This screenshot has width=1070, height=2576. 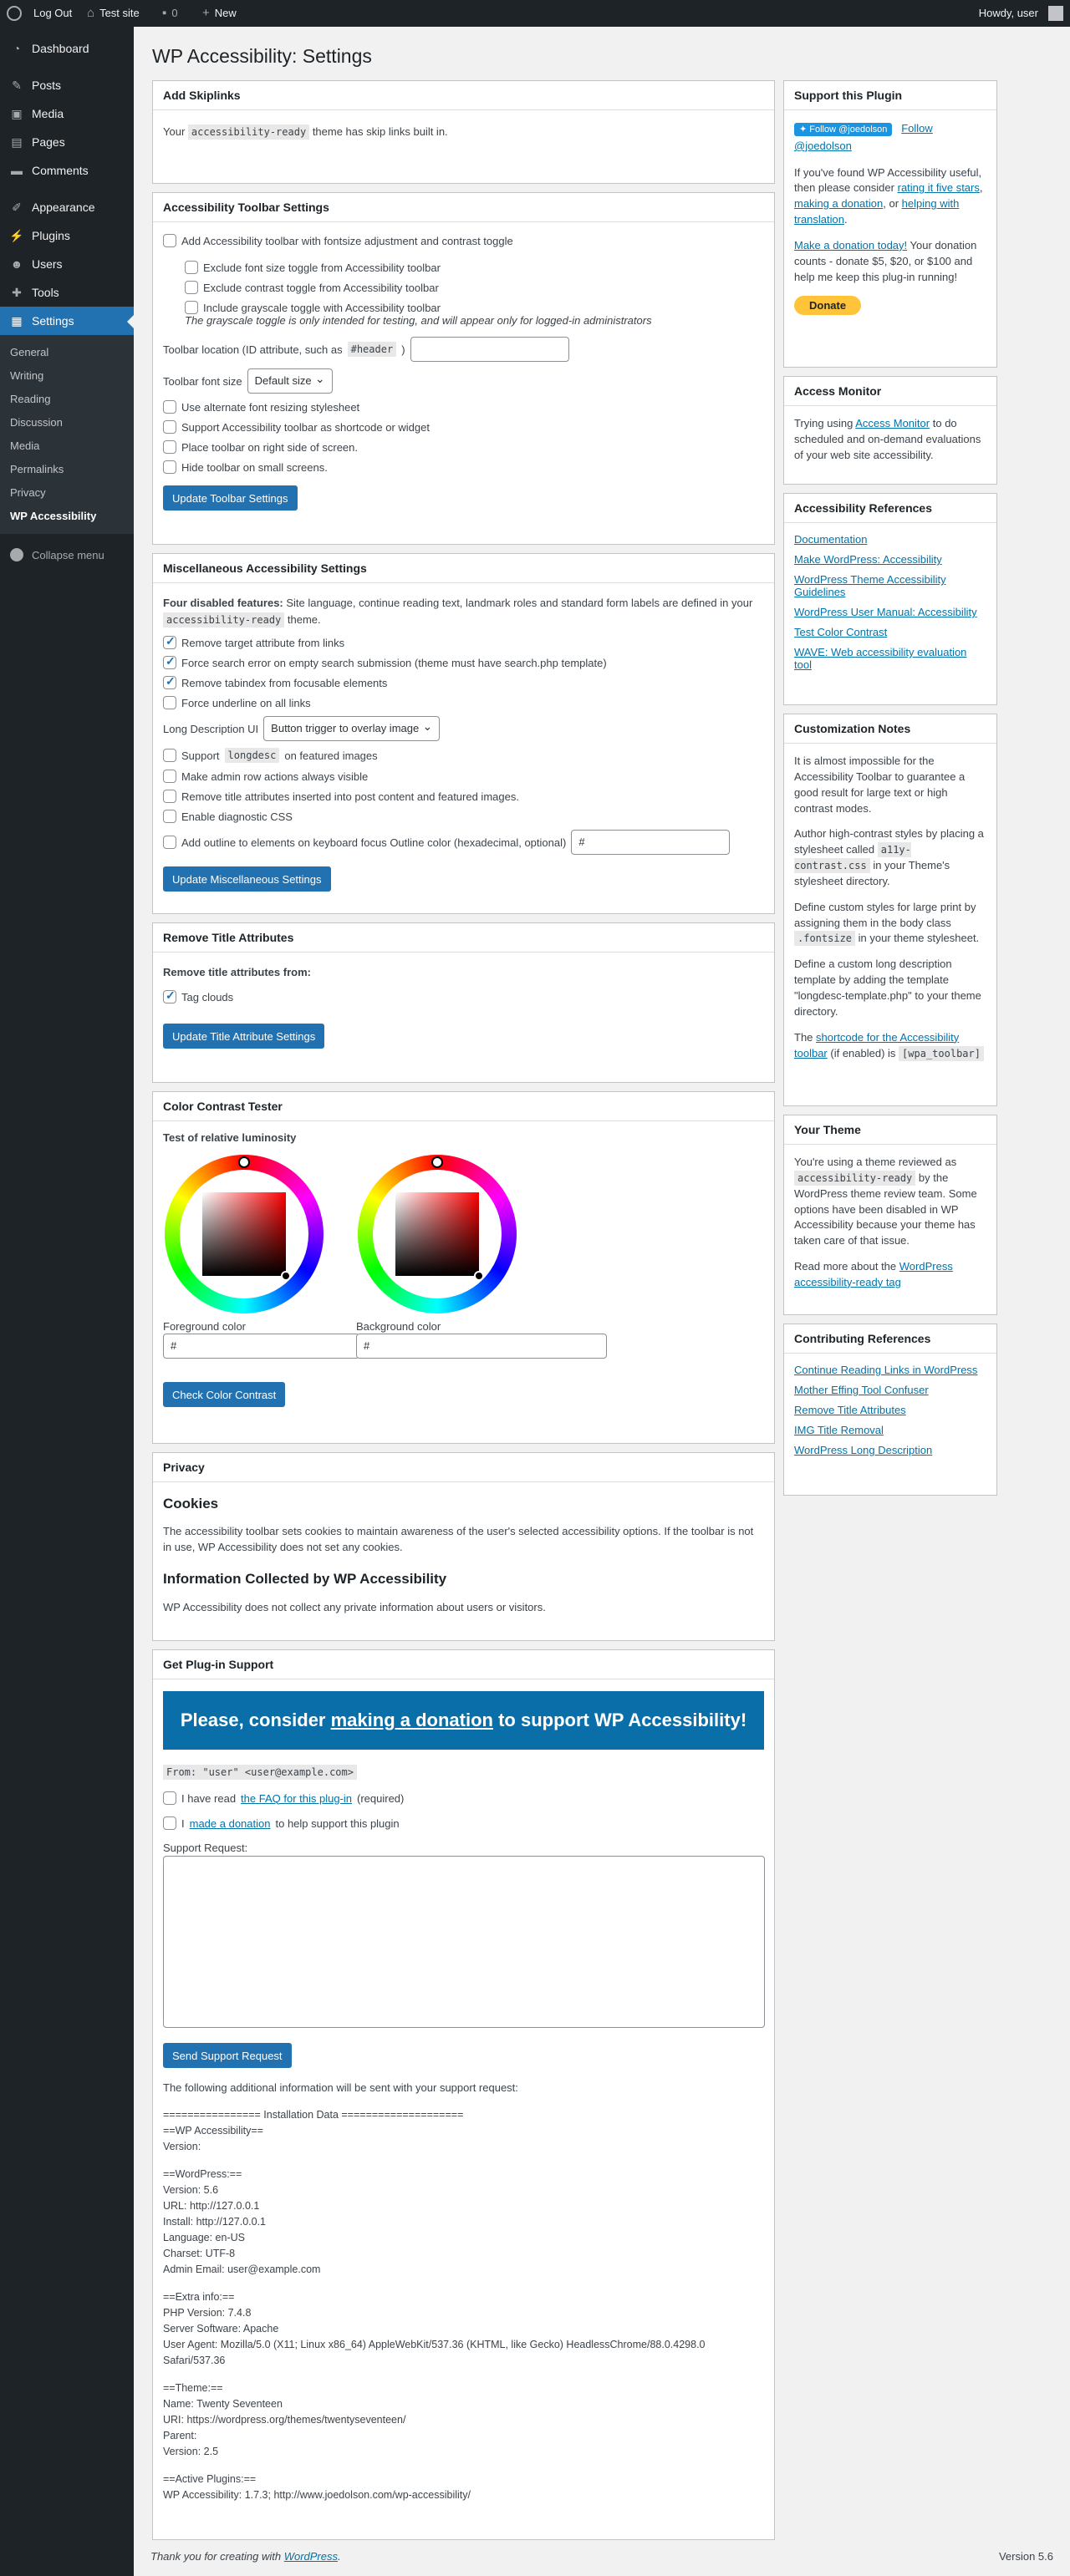 What do you see at coordinates (169, 702) in the screenshot?
I see `force-underline-checkbox` at bounding box center [169, 702].